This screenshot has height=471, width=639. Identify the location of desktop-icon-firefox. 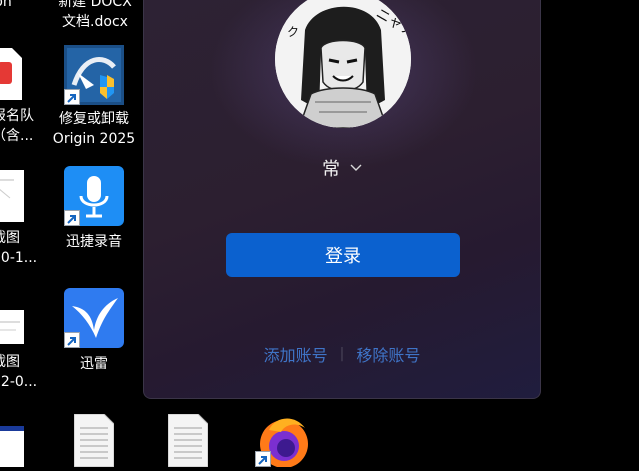
(283, 440).